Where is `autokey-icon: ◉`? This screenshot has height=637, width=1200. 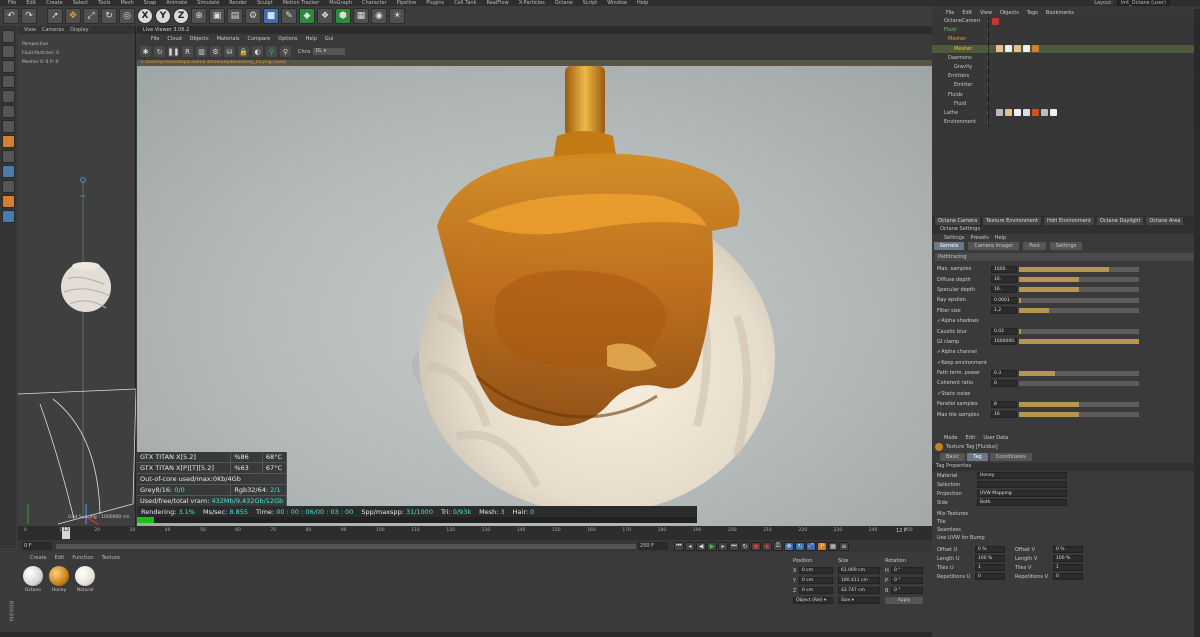
autokey-icon: ◉ is located at coordinates (767, 546).